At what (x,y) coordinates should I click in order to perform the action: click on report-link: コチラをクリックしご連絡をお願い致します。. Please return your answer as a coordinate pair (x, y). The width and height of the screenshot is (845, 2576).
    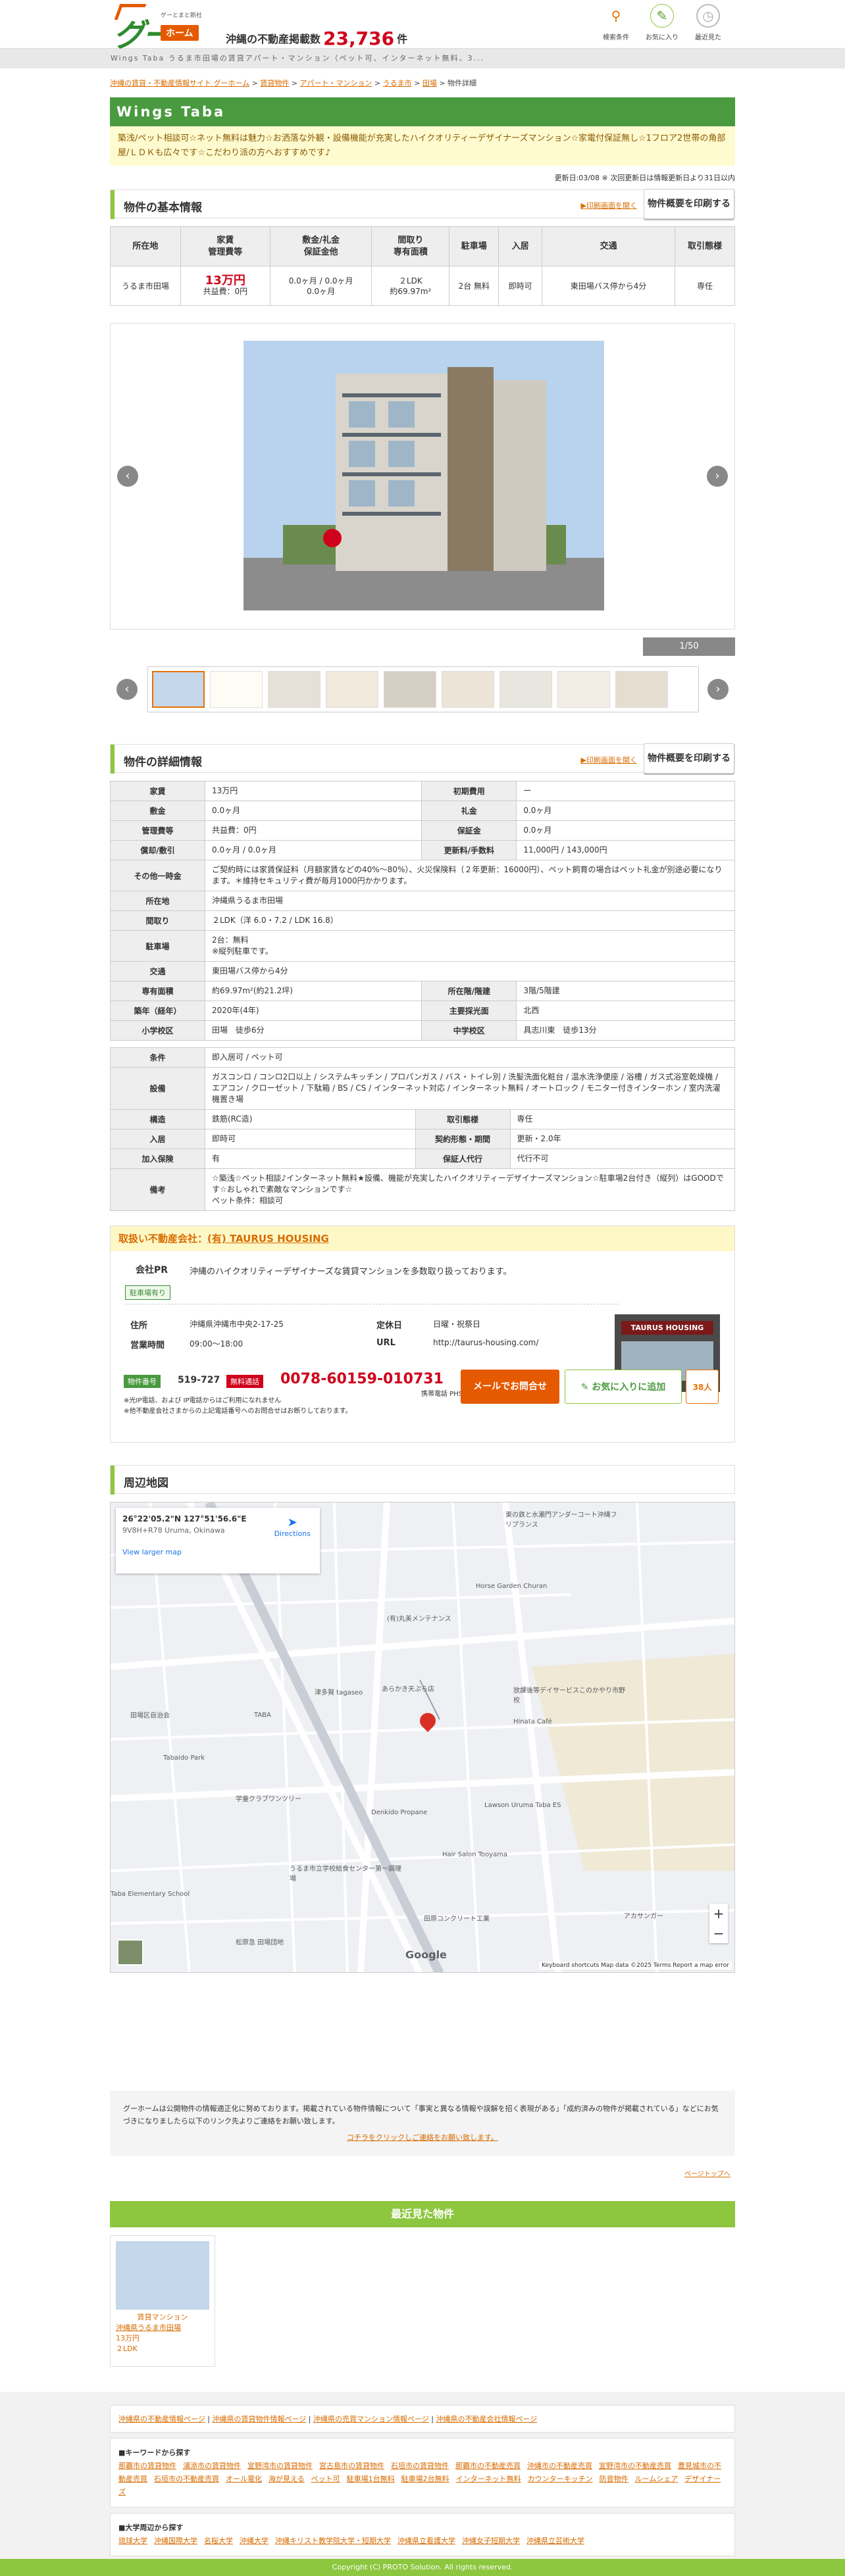
    Looking at the image, I should click on (423, 2137).